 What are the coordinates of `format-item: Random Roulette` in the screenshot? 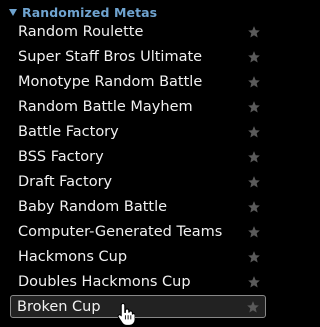 It's located at (135, 32).